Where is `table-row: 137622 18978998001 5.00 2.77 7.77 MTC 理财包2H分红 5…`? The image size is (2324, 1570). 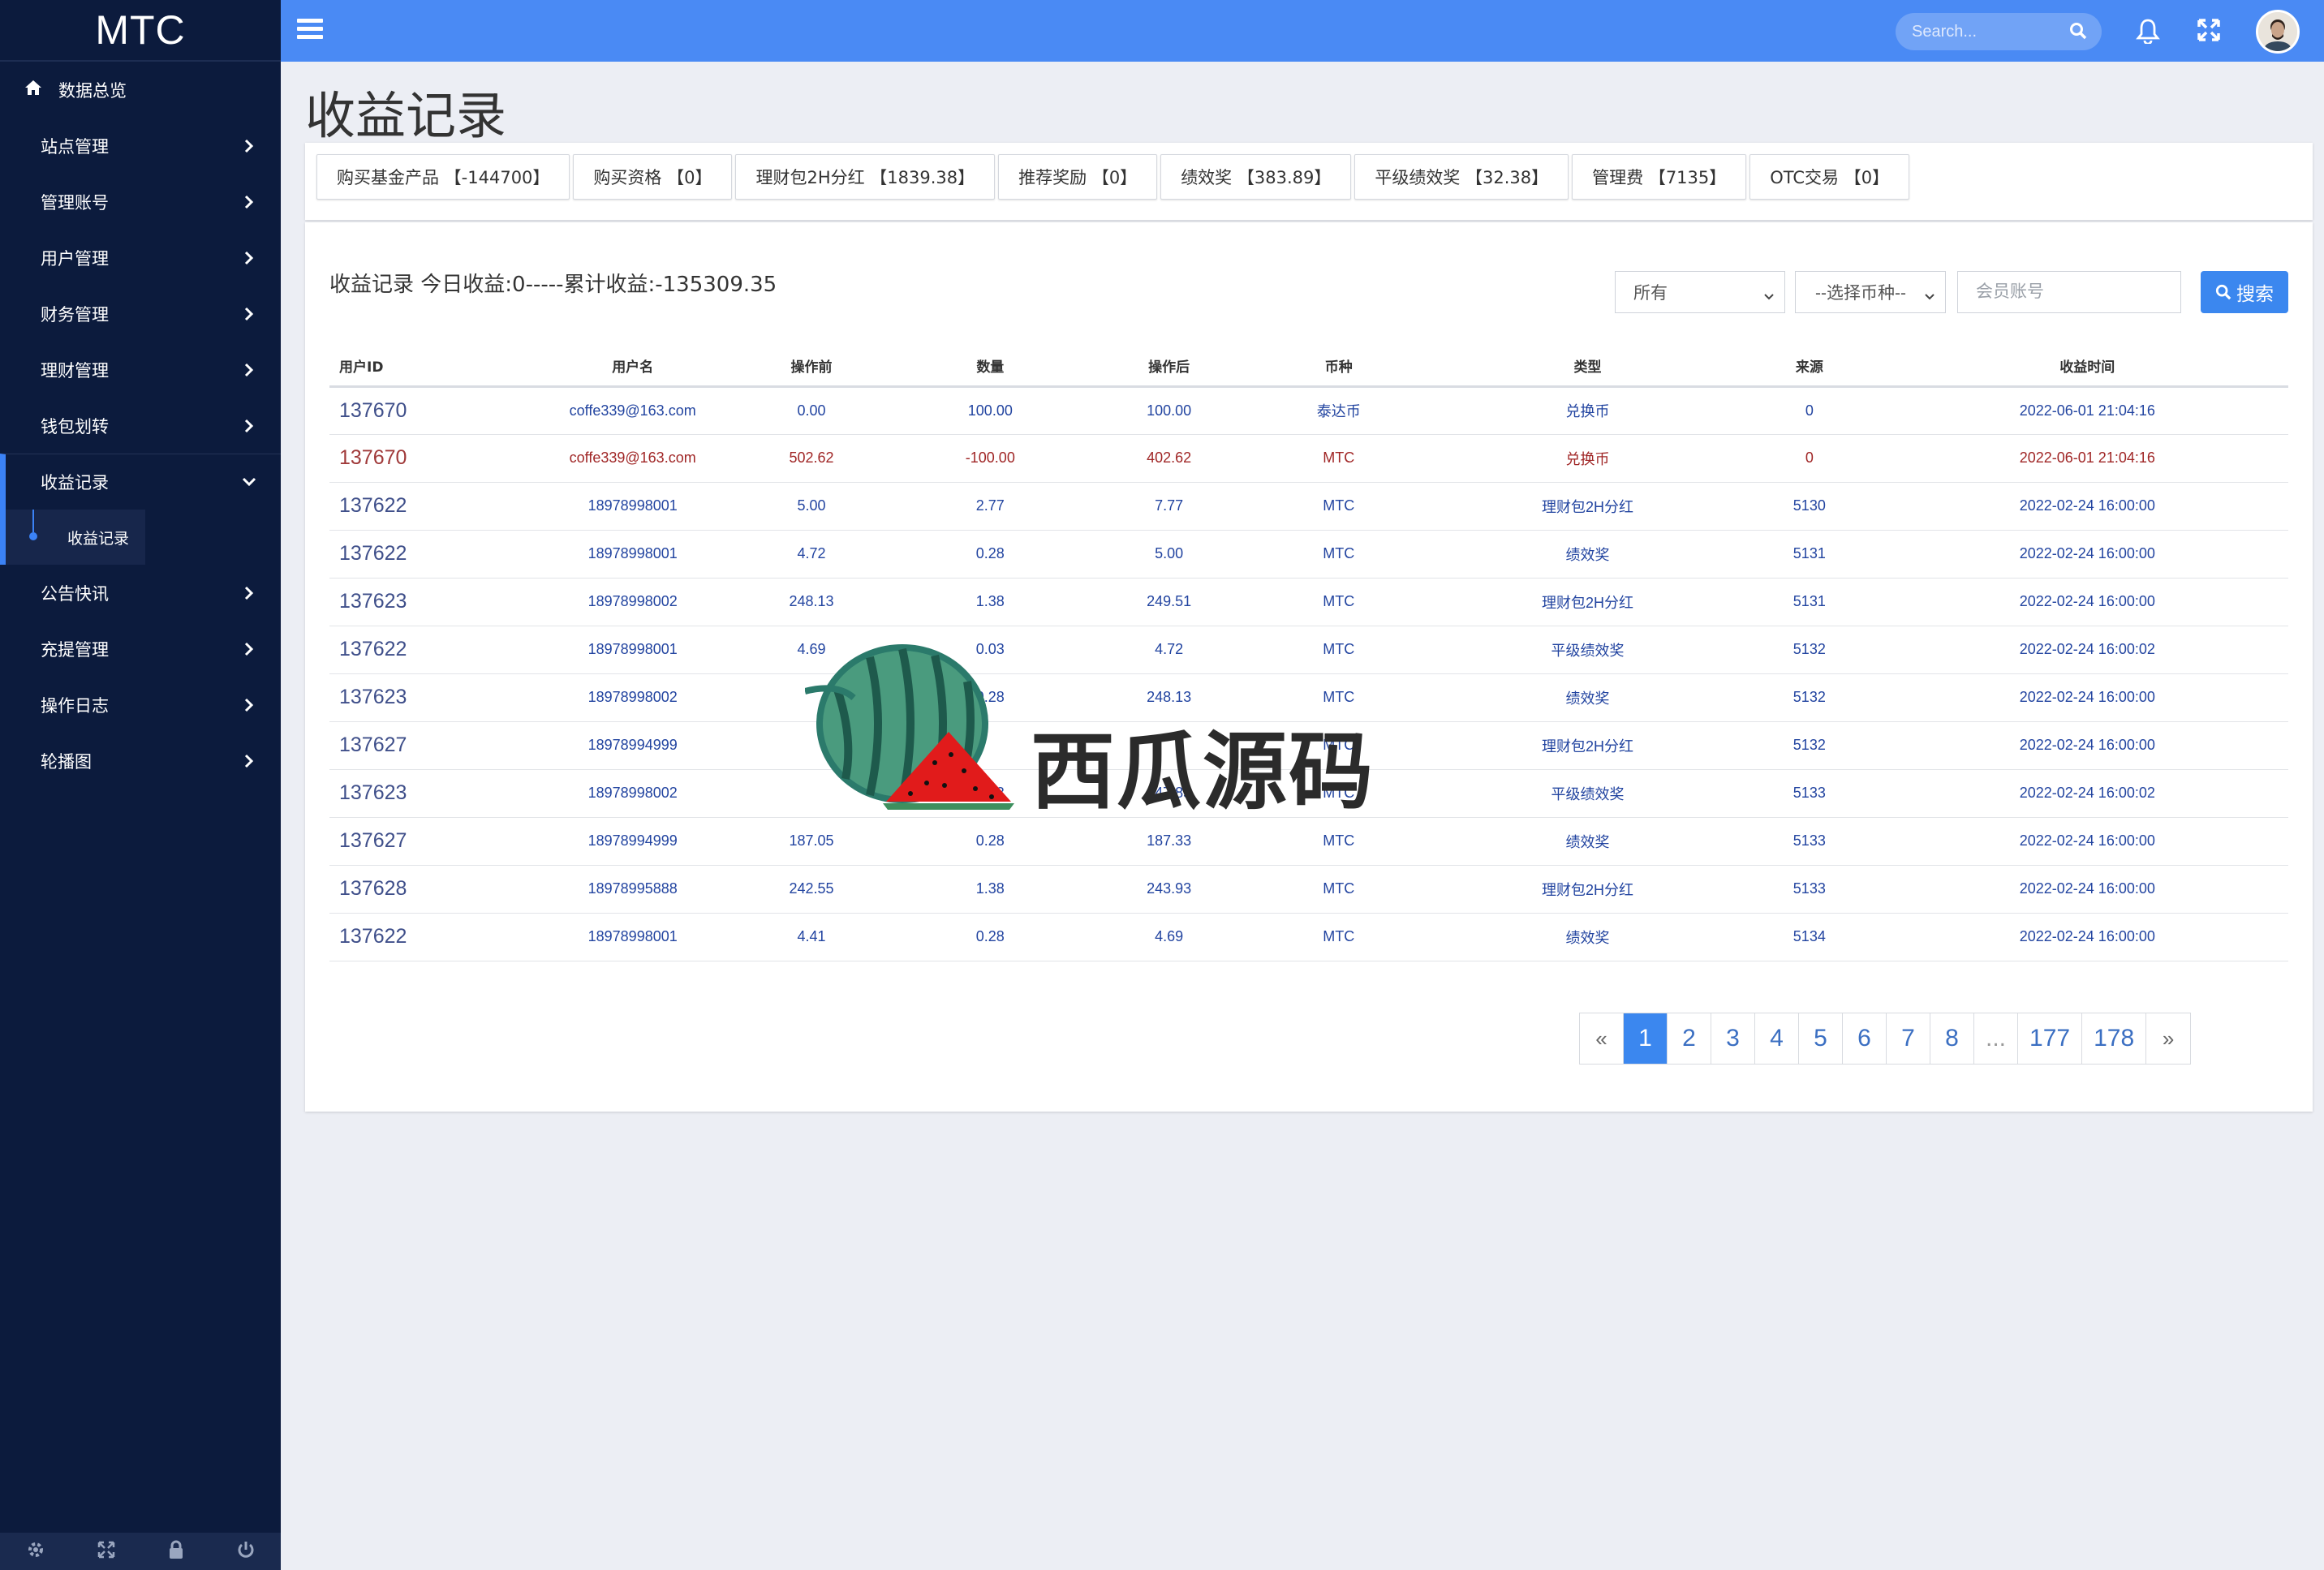
table-row: 137622 18978998001 5.00 2.77 7.77 MTC 理财包2H分红 5… is located at coordinates (1308, 507).